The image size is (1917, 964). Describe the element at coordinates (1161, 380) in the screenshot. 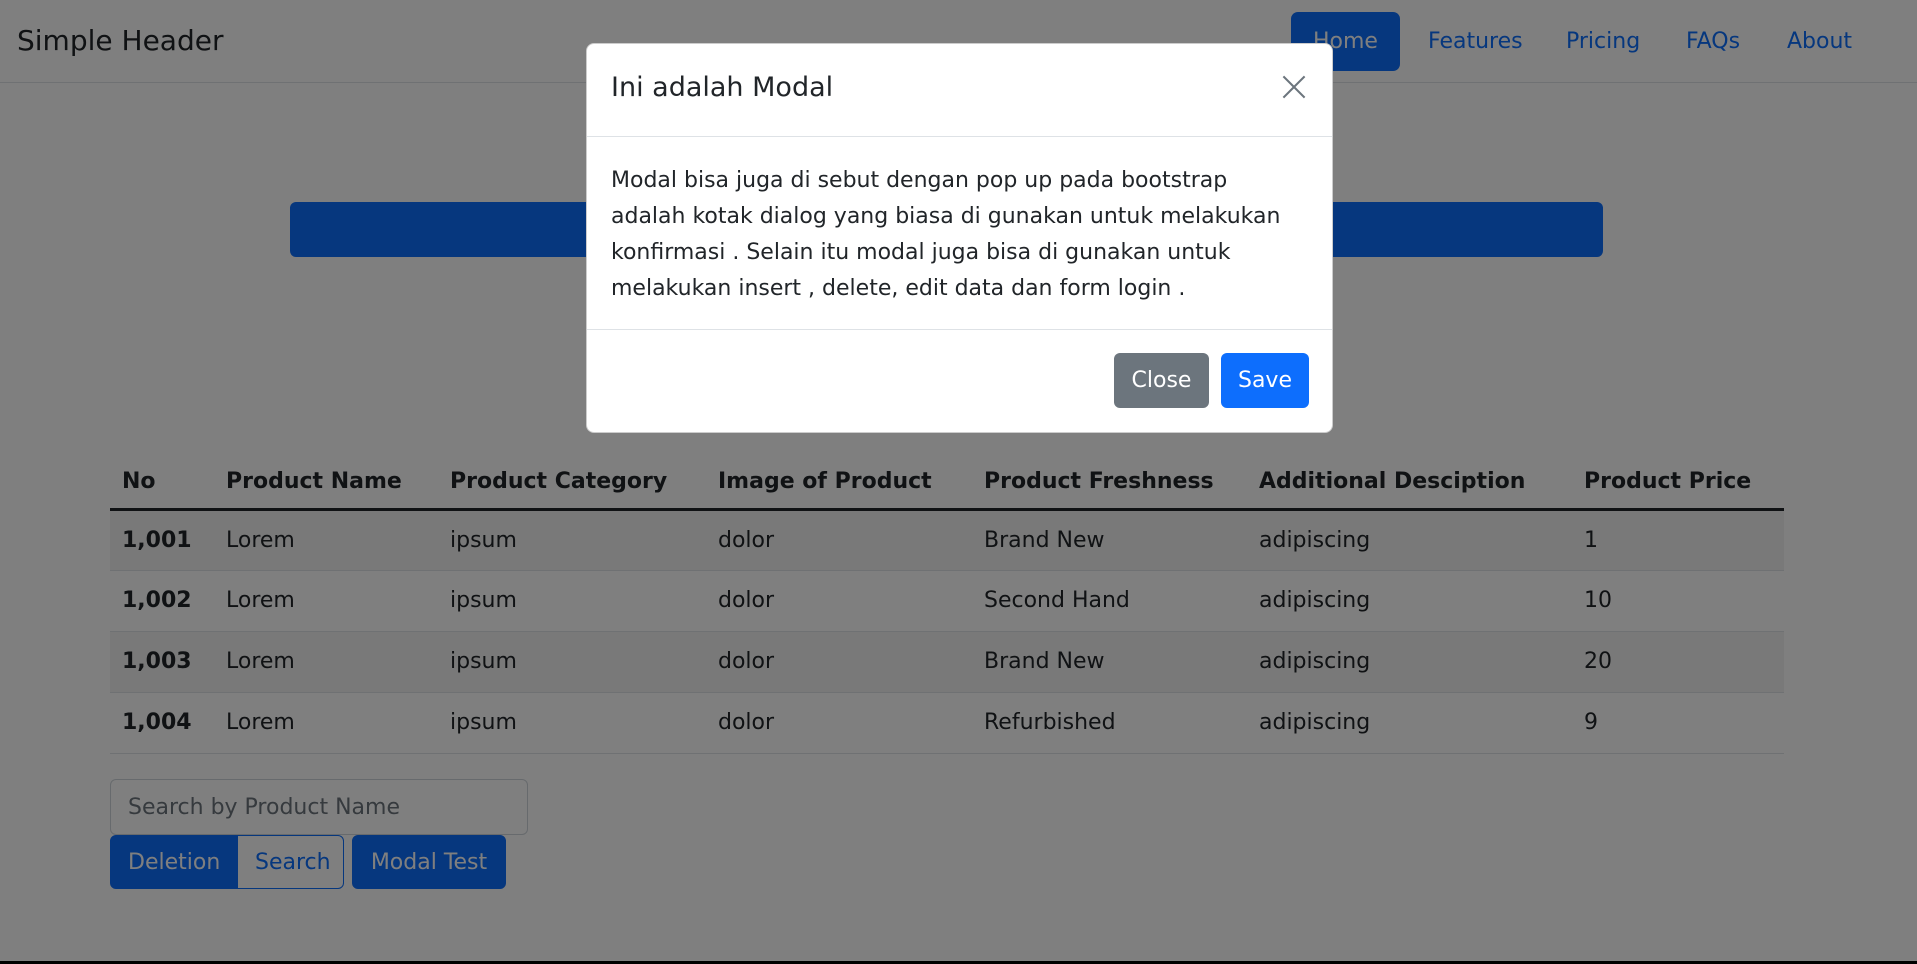

I see `modal-close-button: Close` at that location.